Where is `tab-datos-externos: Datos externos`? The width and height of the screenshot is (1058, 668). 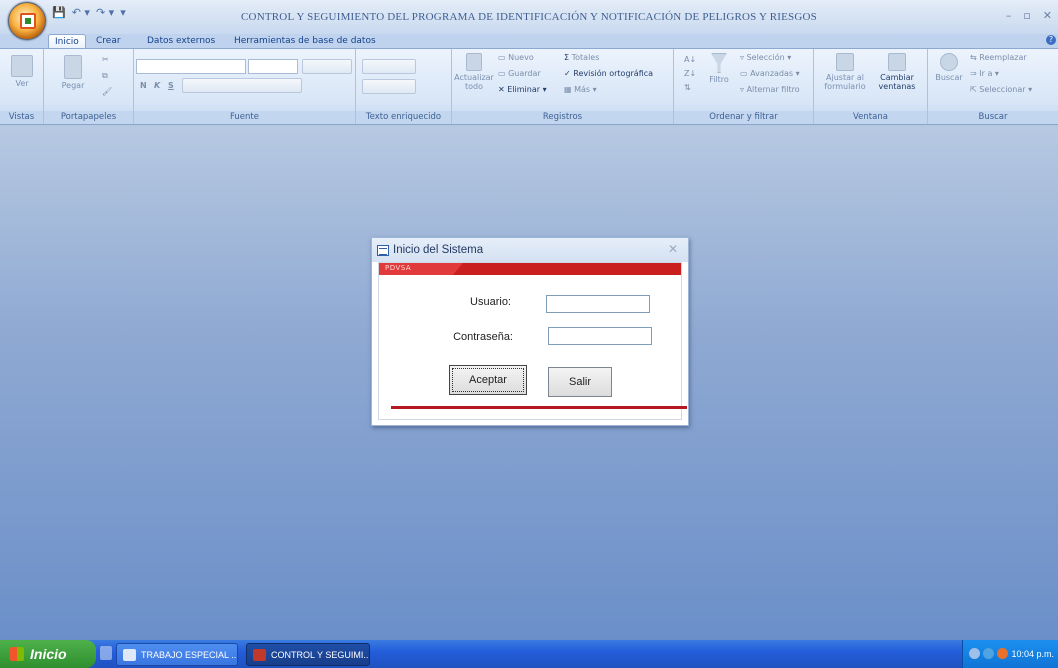
tab-datos-externos: Datos externos is located at coordinates (181, 41).